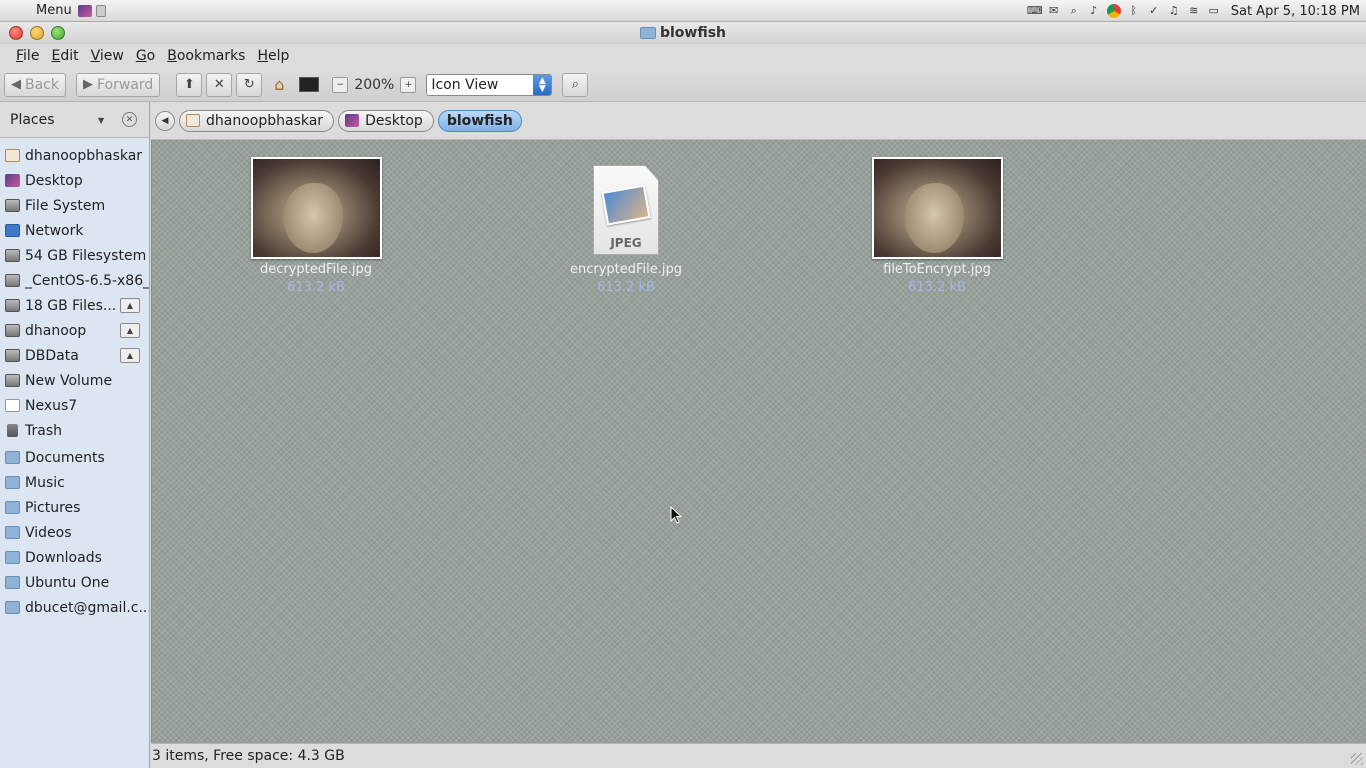 The image size is (1366, 768). I want to click on sidebar-item-54gb-filesystem: 54 GB Filesystem, so click(74, 255).